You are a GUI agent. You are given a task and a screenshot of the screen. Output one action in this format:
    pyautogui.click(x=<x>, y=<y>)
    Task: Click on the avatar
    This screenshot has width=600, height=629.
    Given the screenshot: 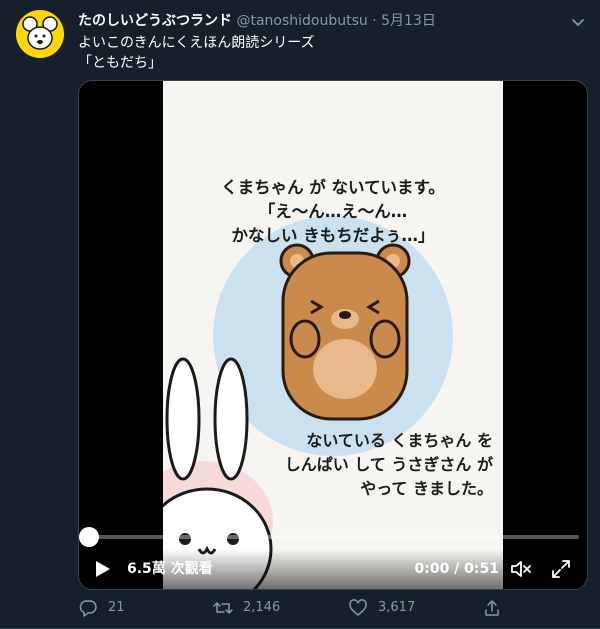 What is the action you would take?
    pyautogui.click(x=40, y=34)
    